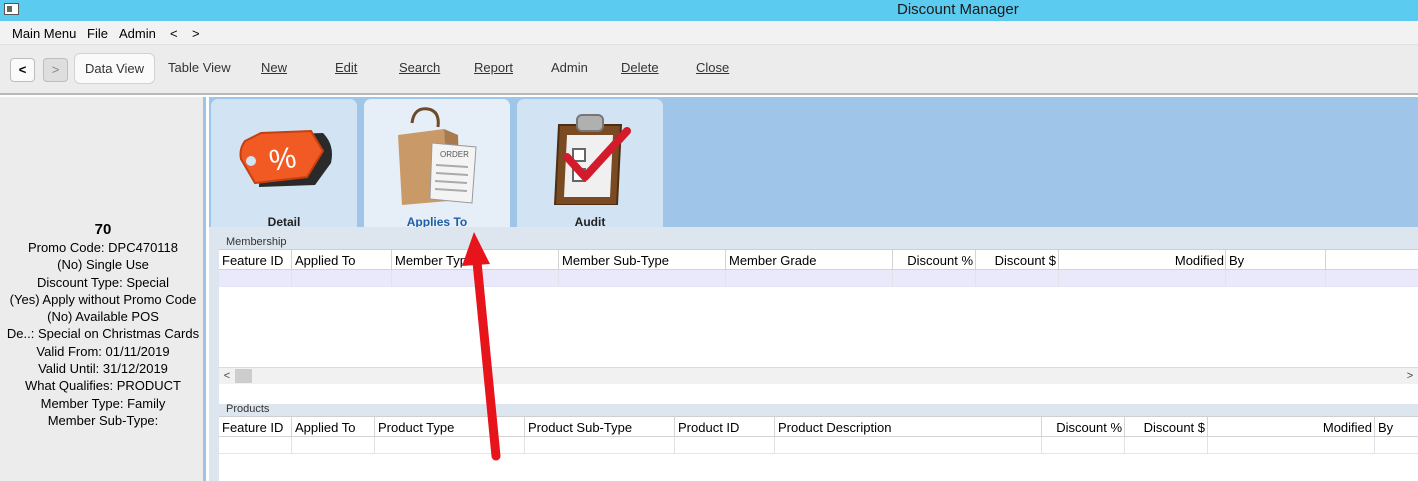 The image size is (1418, 481). I want to click on products-col-discount-amt: Discount $, so click(1174, 427).